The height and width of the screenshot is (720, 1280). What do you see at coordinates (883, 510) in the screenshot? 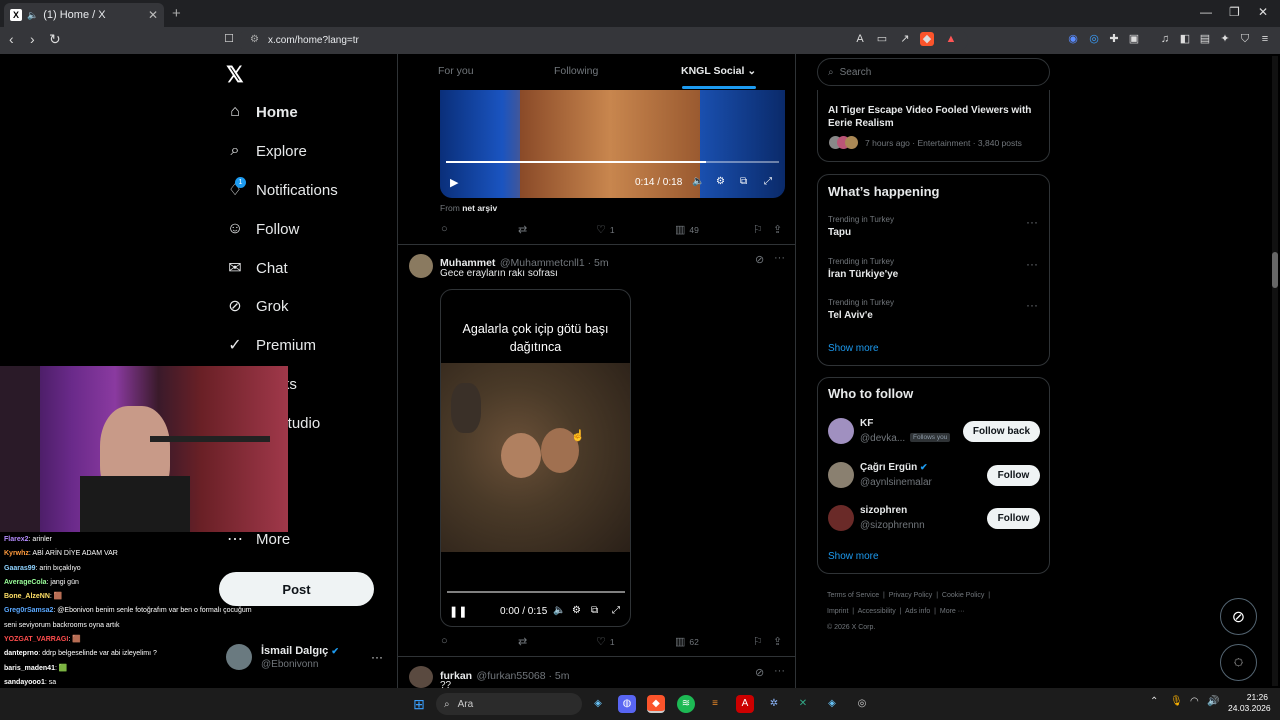
I see `follow-name: sizophren` at bounding box center [883, 510].